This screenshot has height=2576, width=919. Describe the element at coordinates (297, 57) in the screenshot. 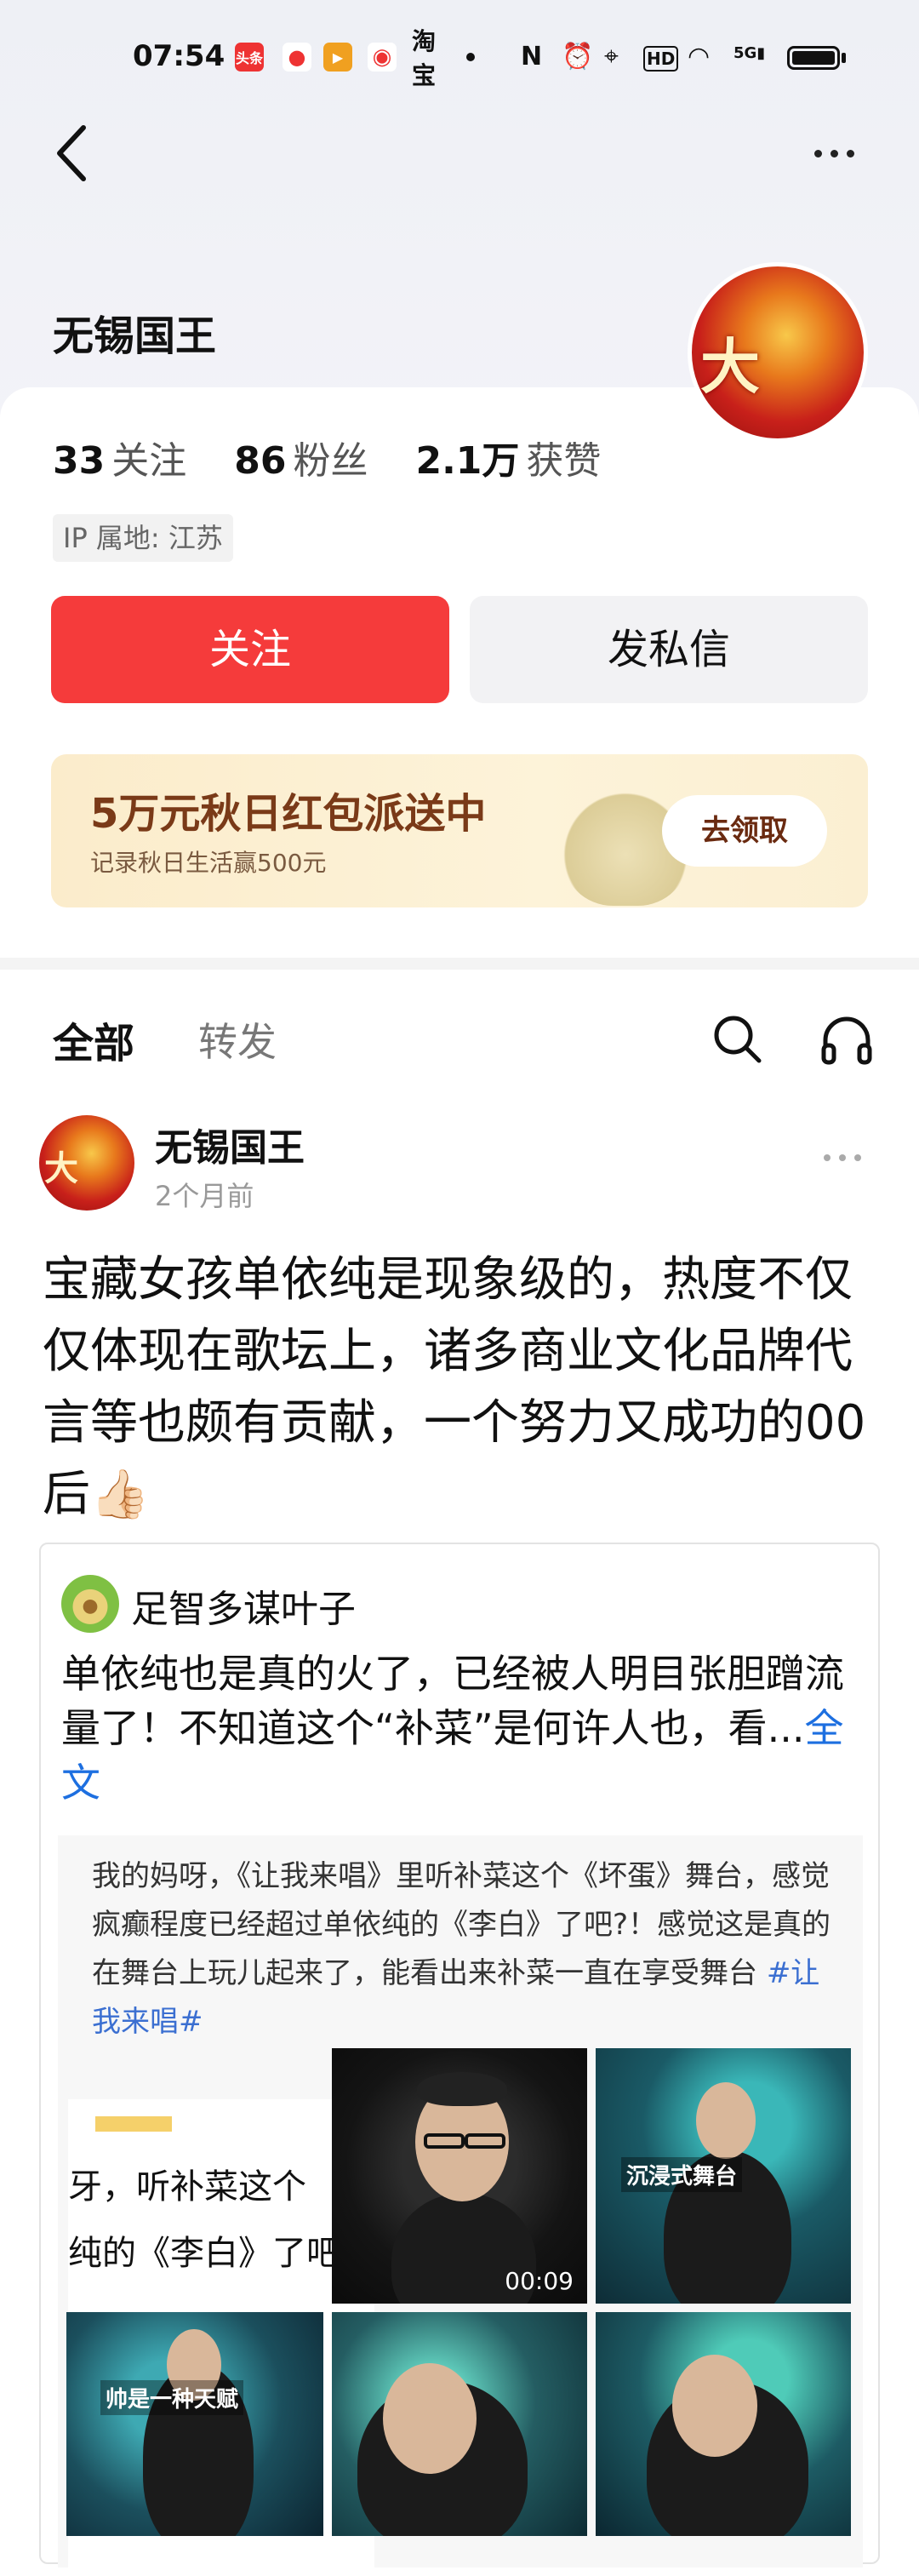

I see `map-pin-icon: ●` at that location.